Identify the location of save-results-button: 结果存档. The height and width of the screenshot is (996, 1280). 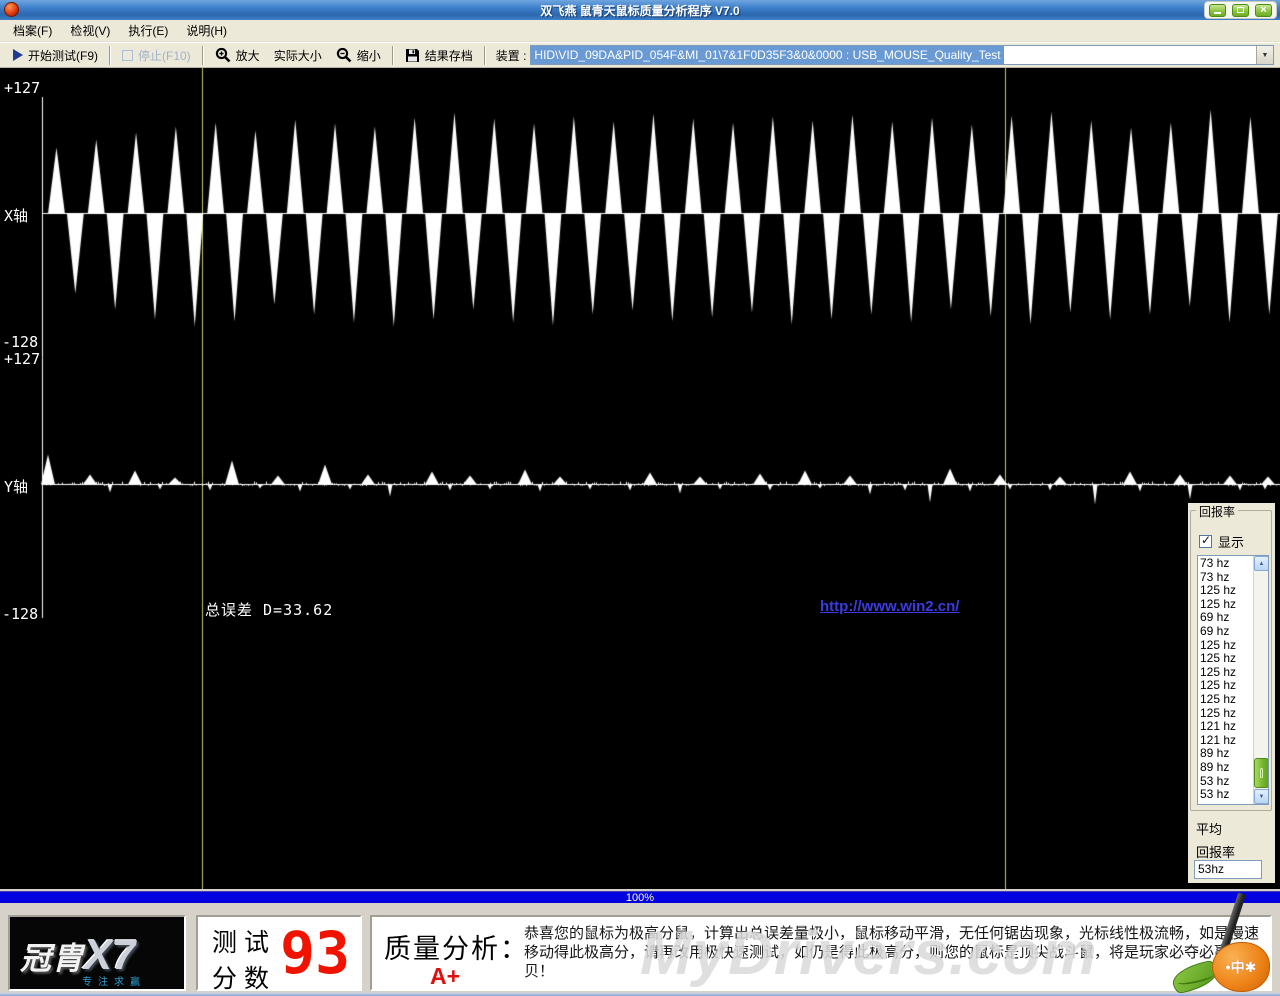
(439, 55).